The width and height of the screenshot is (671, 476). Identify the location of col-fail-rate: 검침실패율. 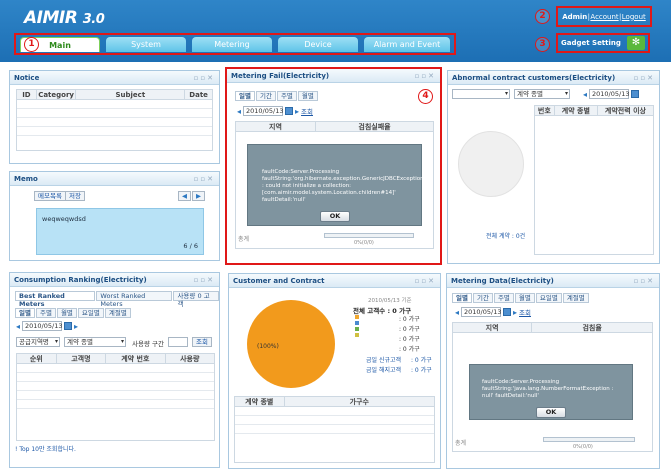
(374, 126).